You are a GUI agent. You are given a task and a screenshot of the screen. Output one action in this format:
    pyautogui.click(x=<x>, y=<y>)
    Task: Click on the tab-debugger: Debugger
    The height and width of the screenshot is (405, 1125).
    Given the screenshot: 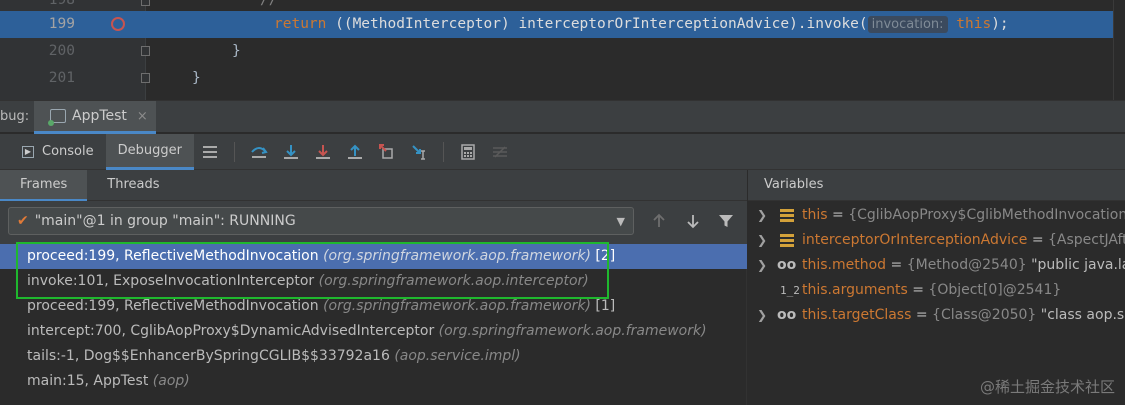 What is the action you would take?
    pyautogui.click(x=149, y=151)
    